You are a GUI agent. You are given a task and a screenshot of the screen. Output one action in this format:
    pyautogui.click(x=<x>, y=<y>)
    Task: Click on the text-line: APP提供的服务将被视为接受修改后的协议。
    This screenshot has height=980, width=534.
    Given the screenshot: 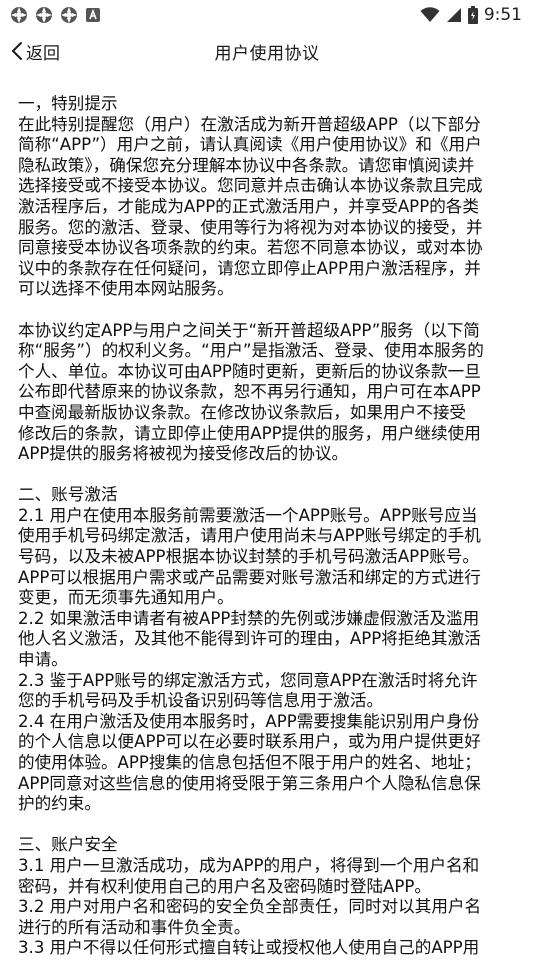 What is the action you would take?
    pyautogui.click(x=183, y=454)
    